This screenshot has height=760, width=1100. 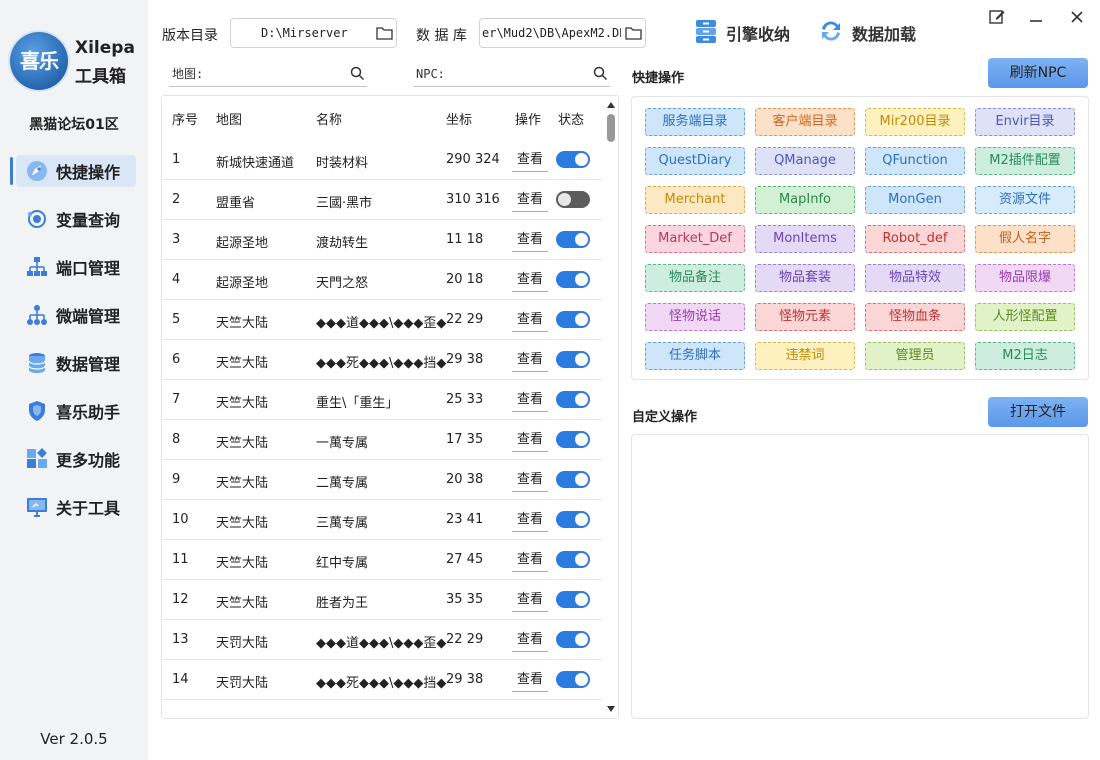 I want to click on edit-icon, so click(x=997, y=17).